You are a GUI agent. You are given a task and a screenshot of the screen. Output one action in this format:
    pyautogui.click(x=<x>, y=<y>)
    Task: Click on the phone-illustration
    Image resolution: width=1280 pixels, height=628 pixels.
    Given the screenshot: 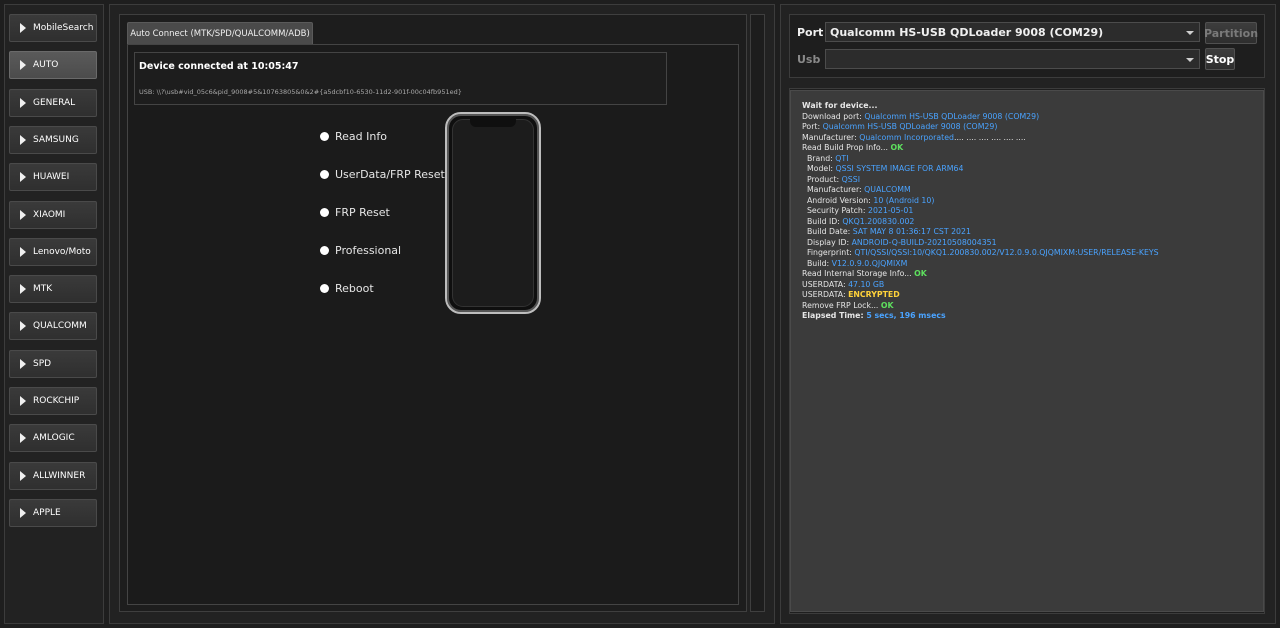 What is the action you would take?
    pyautogui.click(x=493, y=213)
    